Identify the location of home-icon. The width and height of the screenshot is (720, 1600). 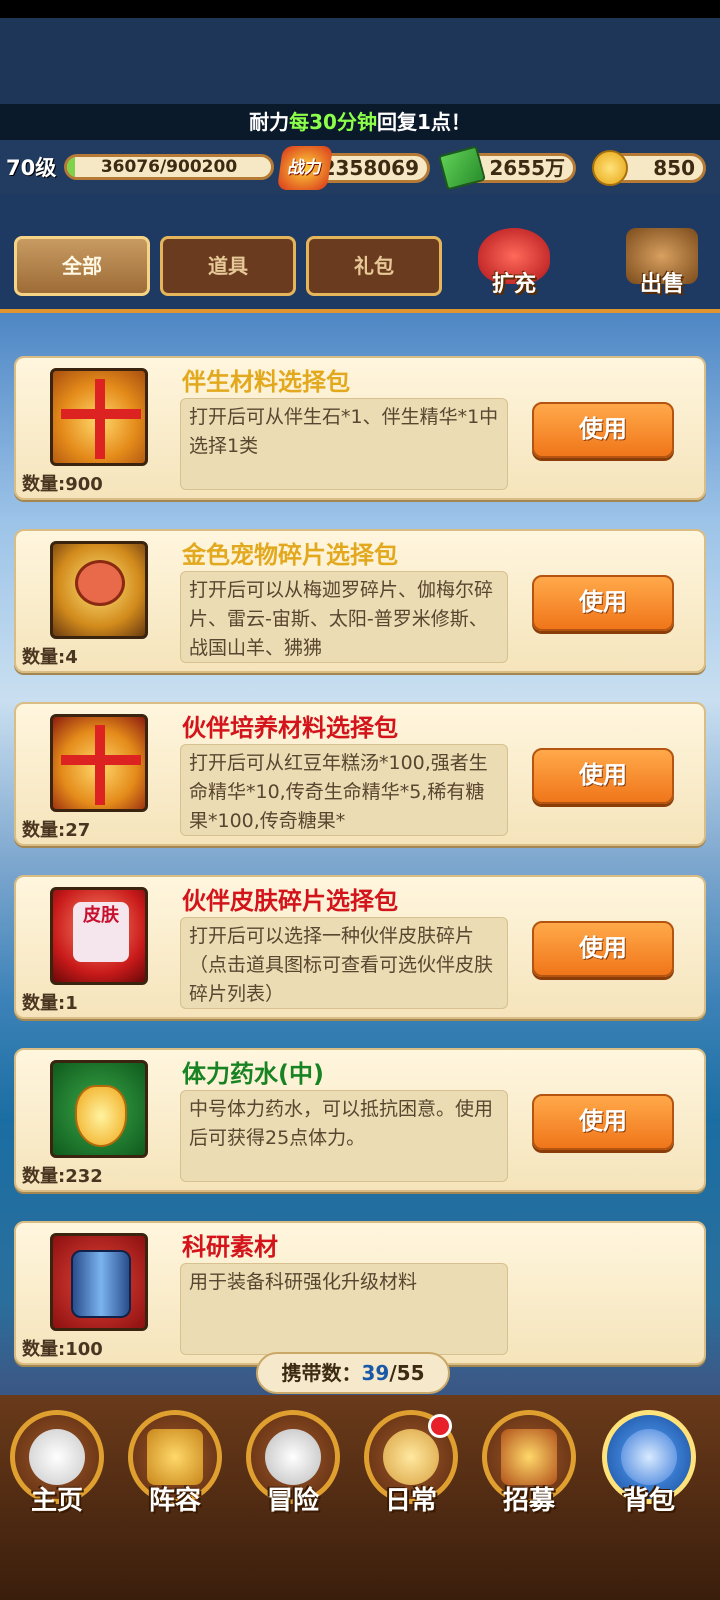
(57, 1457).